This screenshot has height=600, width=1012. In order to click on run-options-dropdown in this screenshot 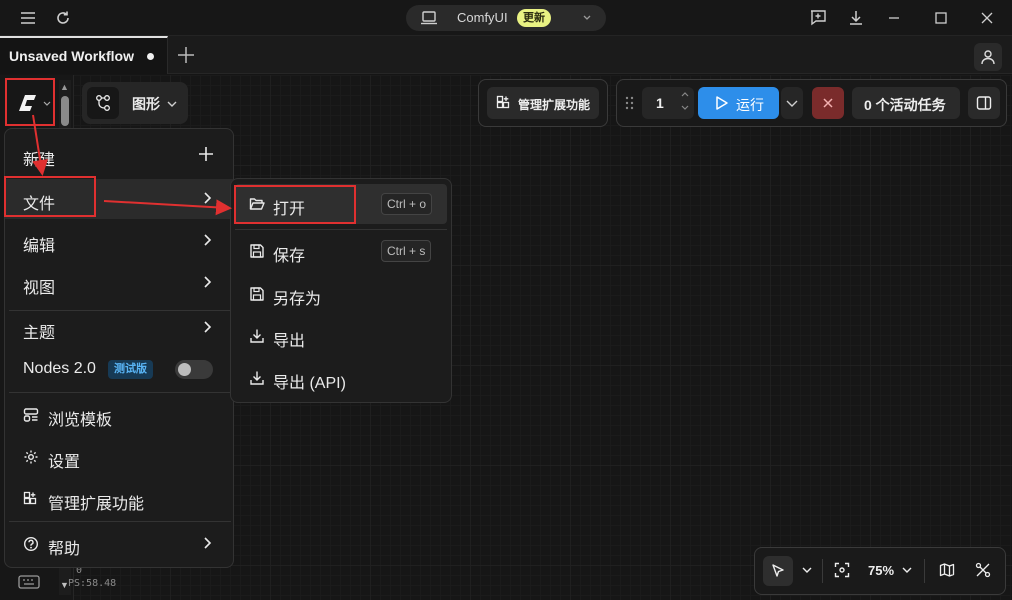, I will do `click(792, 103)`.